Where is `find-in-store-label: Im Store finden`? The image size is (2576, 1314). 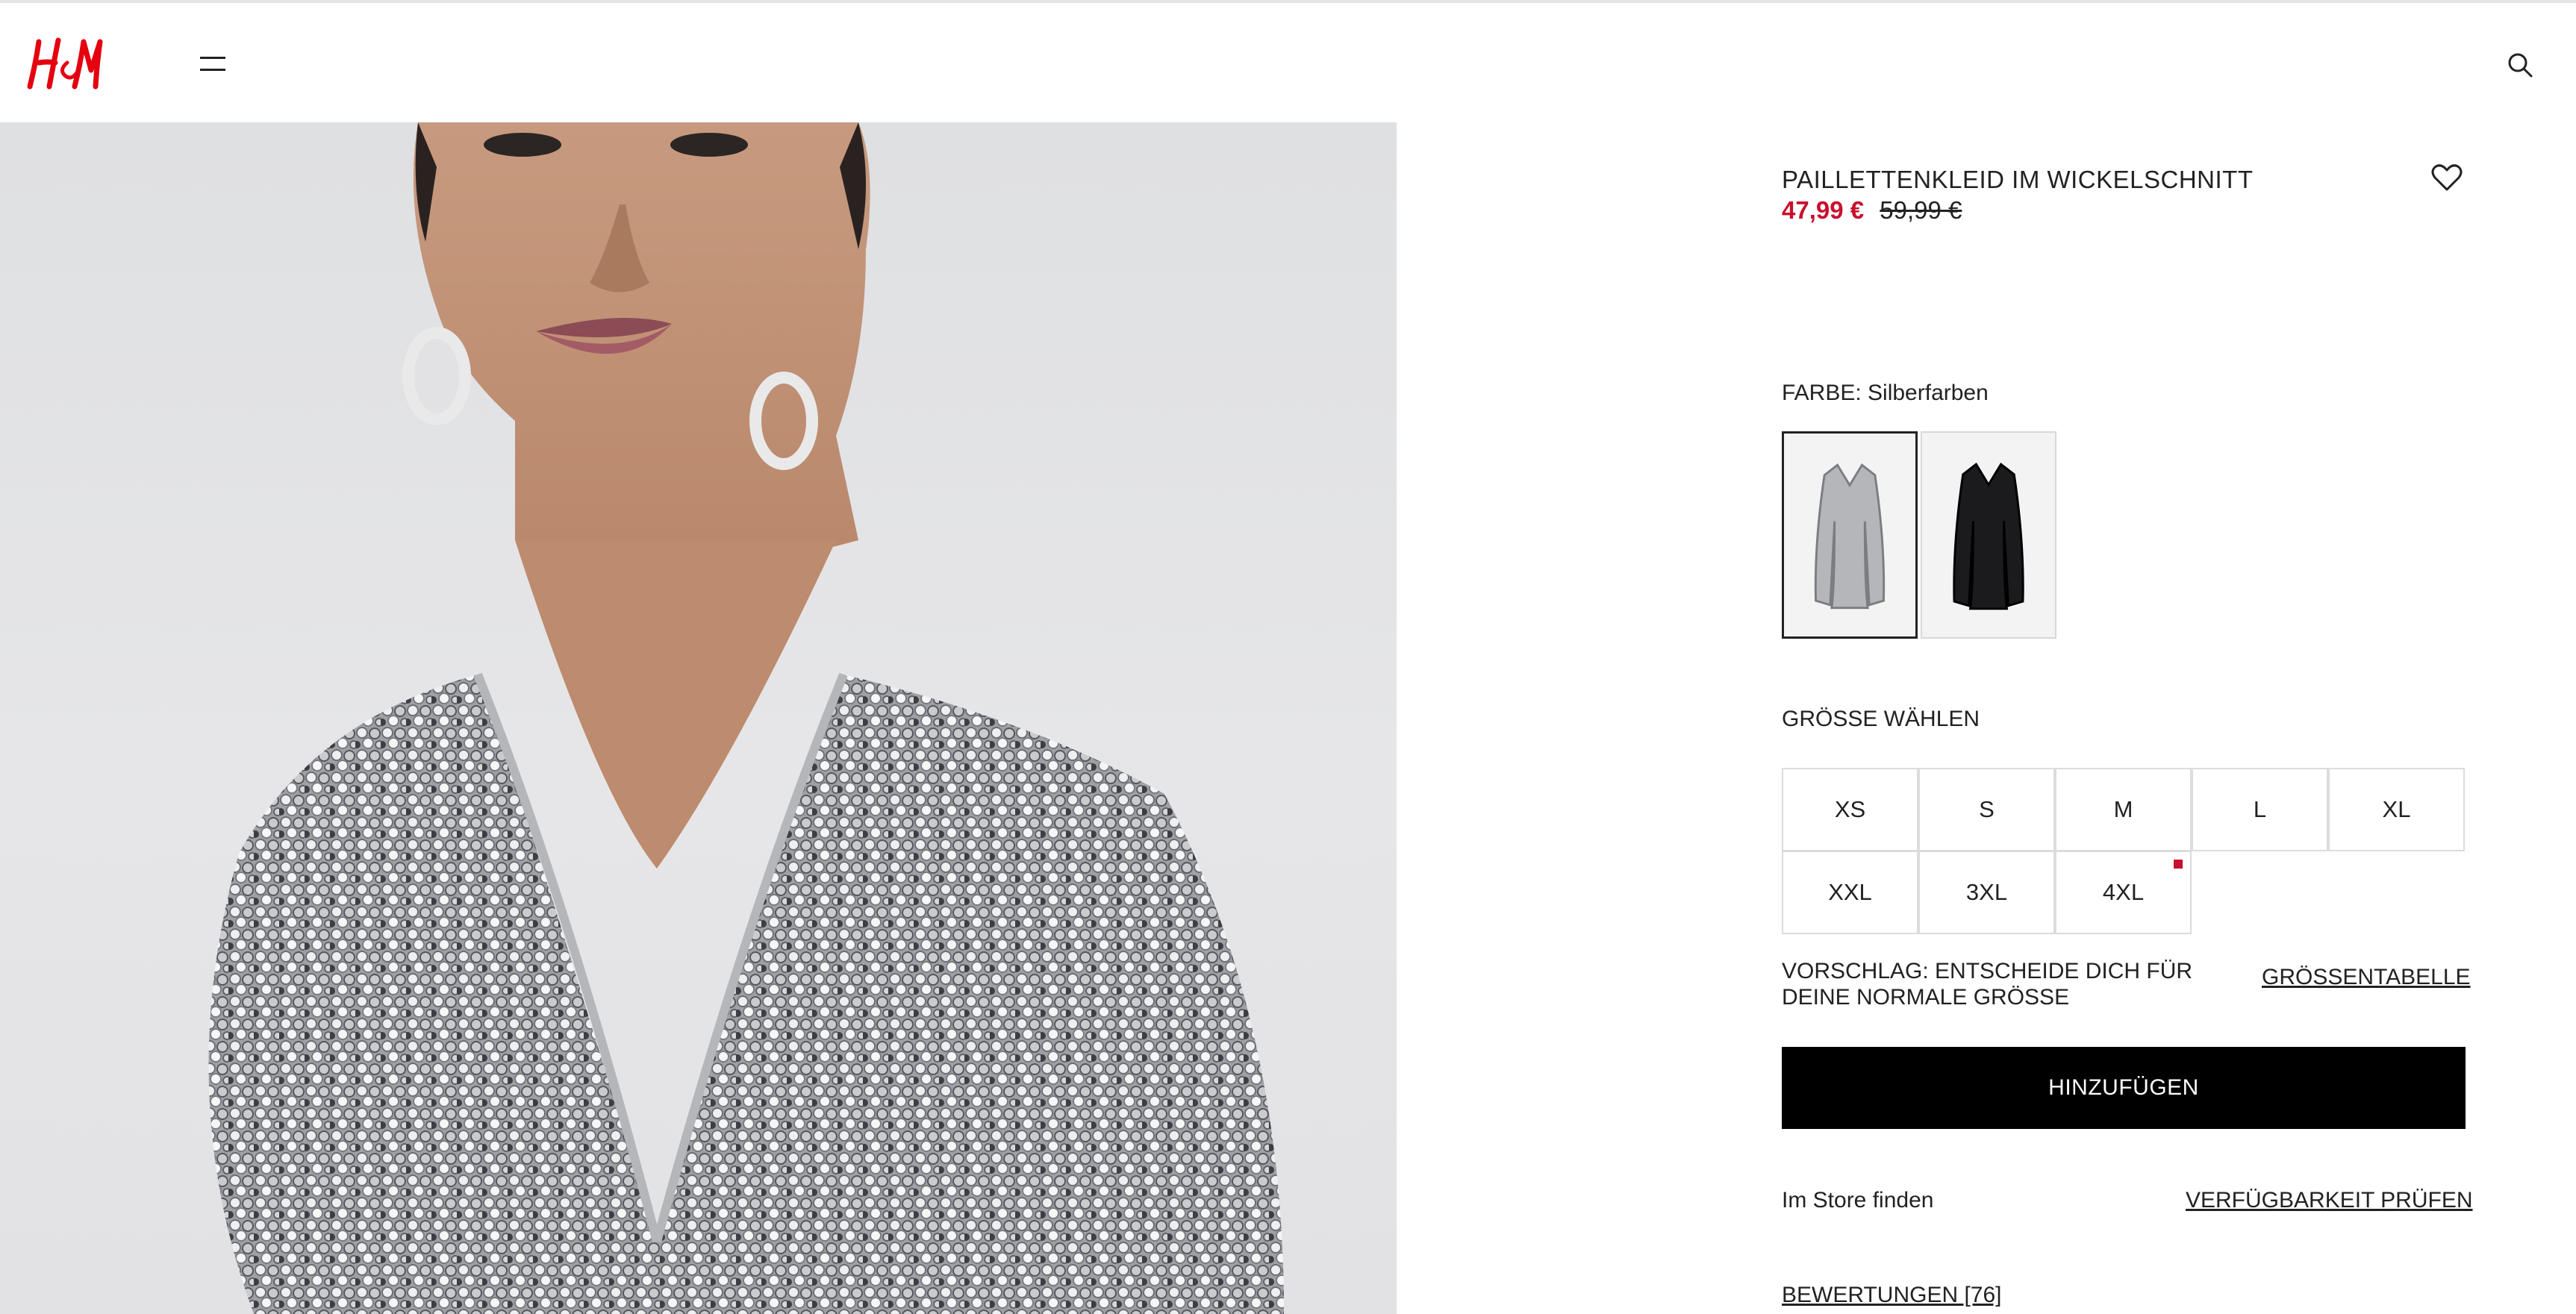
find-in-store-label: Im Store finden is located at coordinates (1858, 1200).